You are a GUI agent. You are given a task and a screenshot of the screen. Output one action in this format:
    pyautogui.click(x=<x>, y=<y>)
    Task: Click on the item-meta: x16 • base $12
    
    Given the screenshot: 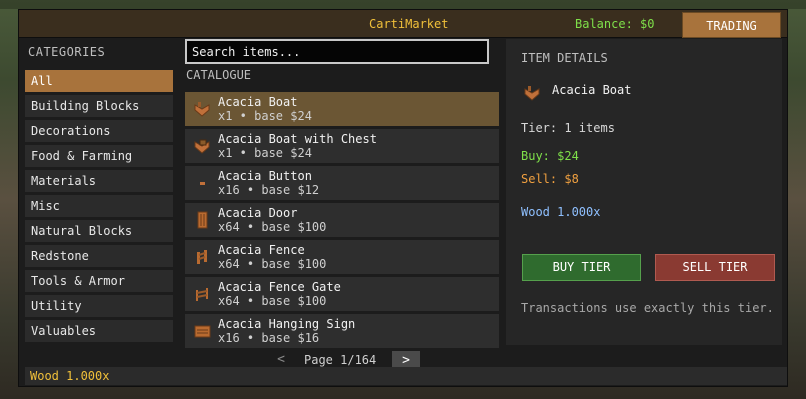 What is the action you would take?
    pyautogui.click(x=269, y=190)
    